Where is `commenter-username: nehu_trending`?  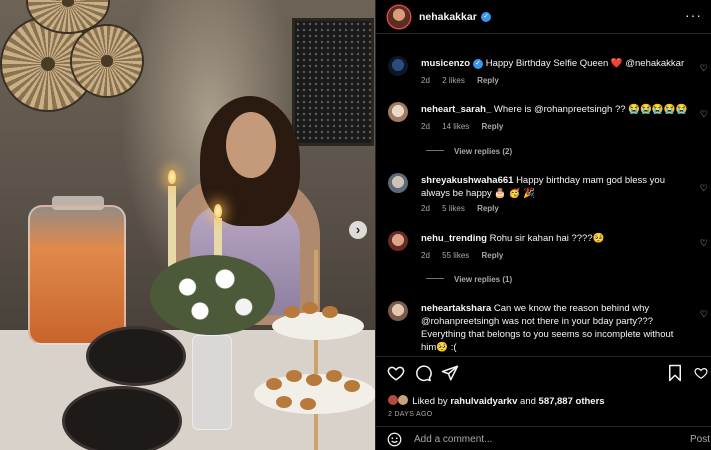 commenter-username: nehu_trending is located at coordinates (454, 238).